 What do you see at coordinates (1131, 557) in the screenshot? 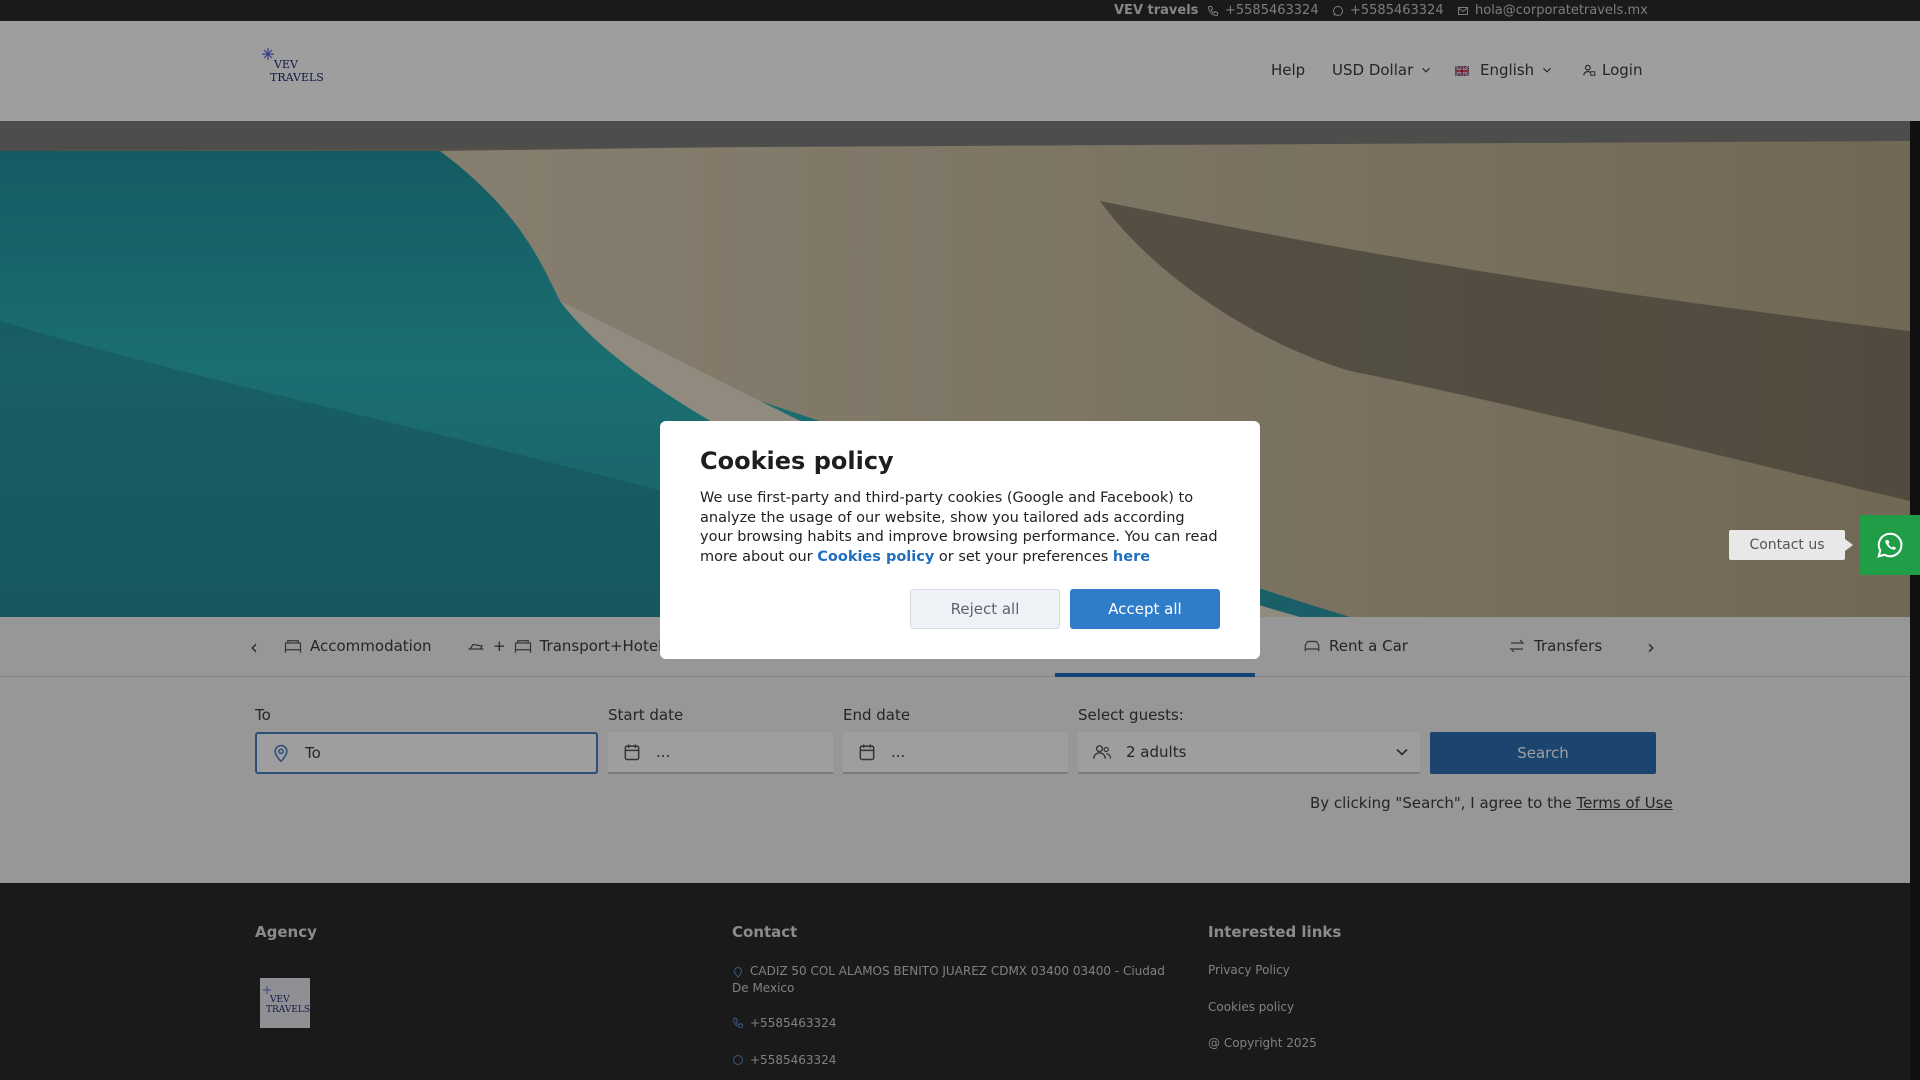
I see `preferences-here-link: here` at bounding box center [1131, 557].